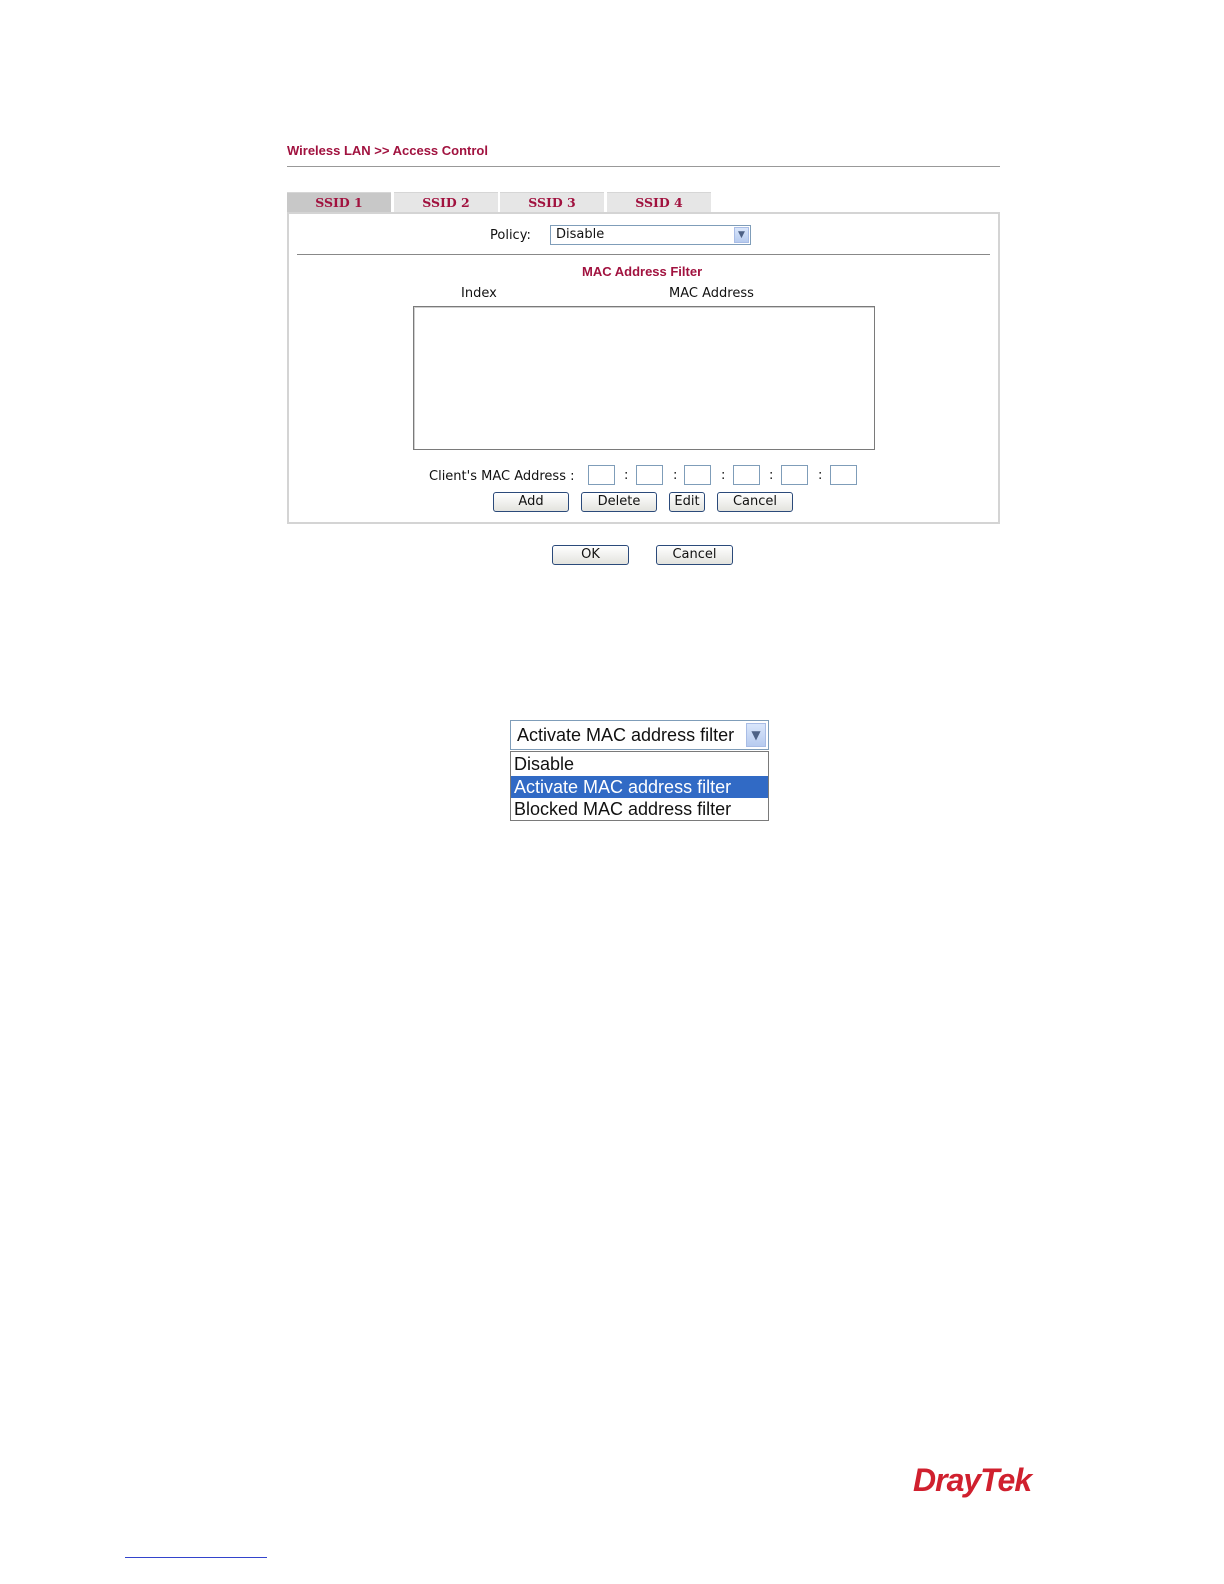 The height and width of the screenshot is (1584, 1224). Describe the element at coordinates (619, 502) in the screenshot. I see `delete-button: Delete` at that location.